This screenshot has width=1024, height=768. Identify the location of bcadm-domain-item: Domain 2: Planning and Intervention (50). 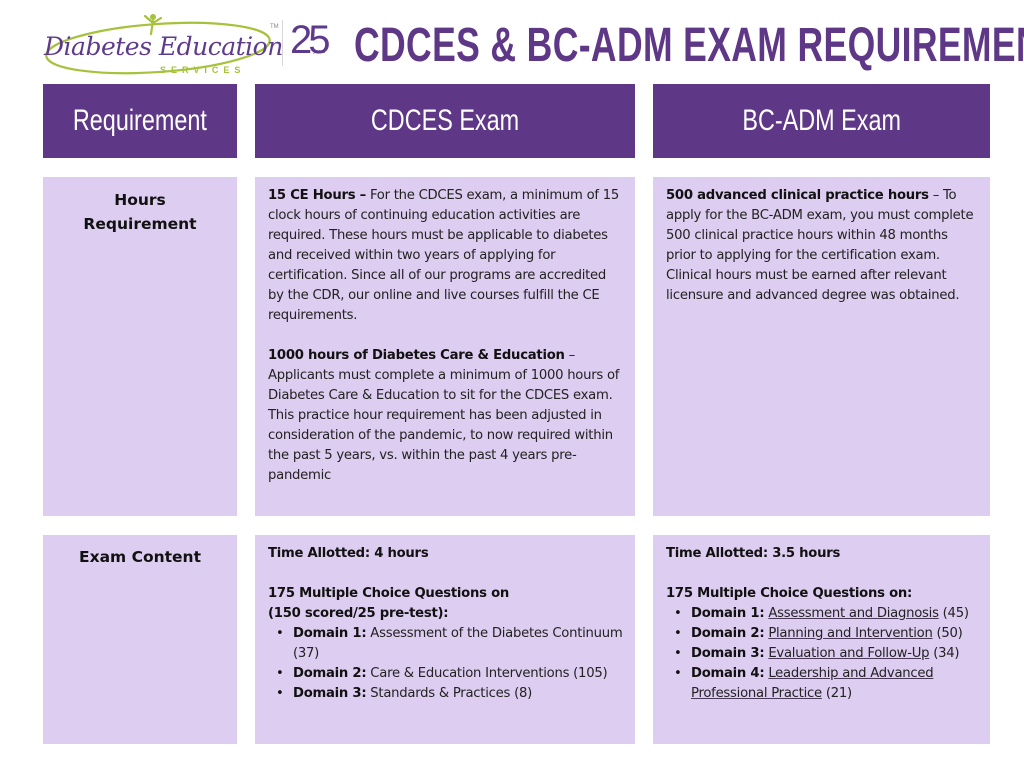
(826, 634).